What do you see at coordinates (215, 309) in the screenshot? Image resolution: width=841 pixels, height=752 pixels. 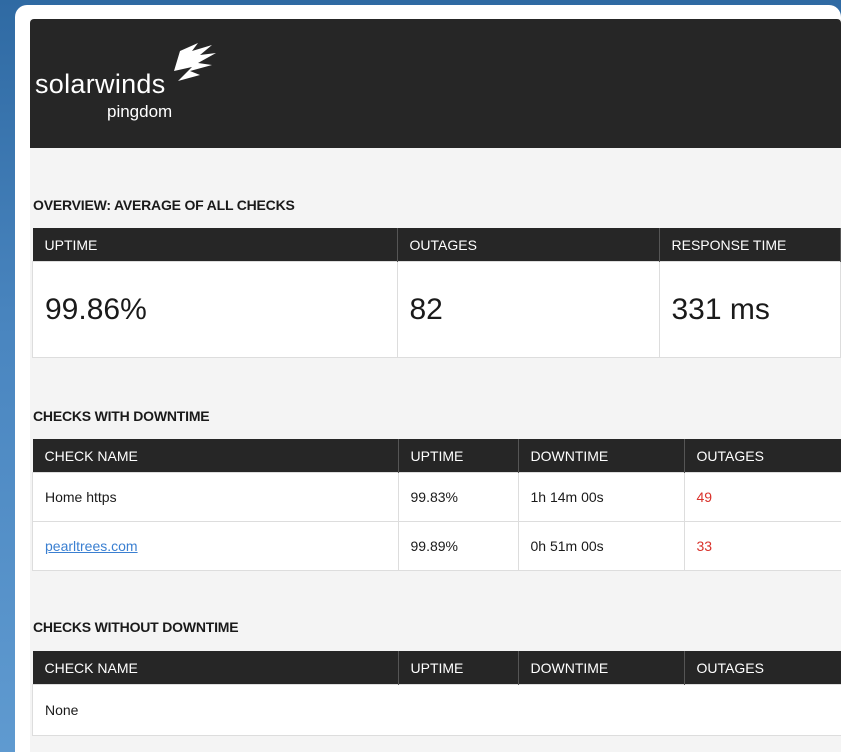 I see `overview-uptime-value: 99.86%` at bounding box center [215, 309].